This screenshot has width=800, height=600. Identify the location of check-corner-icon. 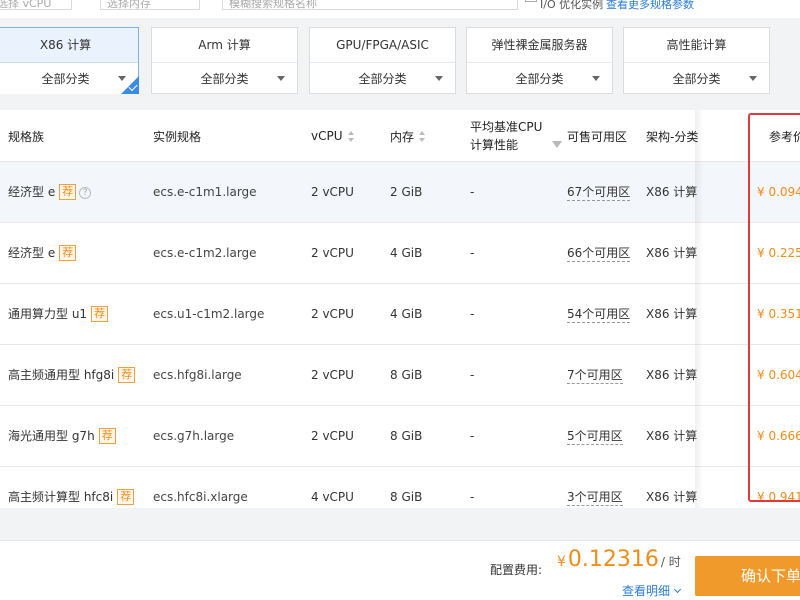
(130, 85).